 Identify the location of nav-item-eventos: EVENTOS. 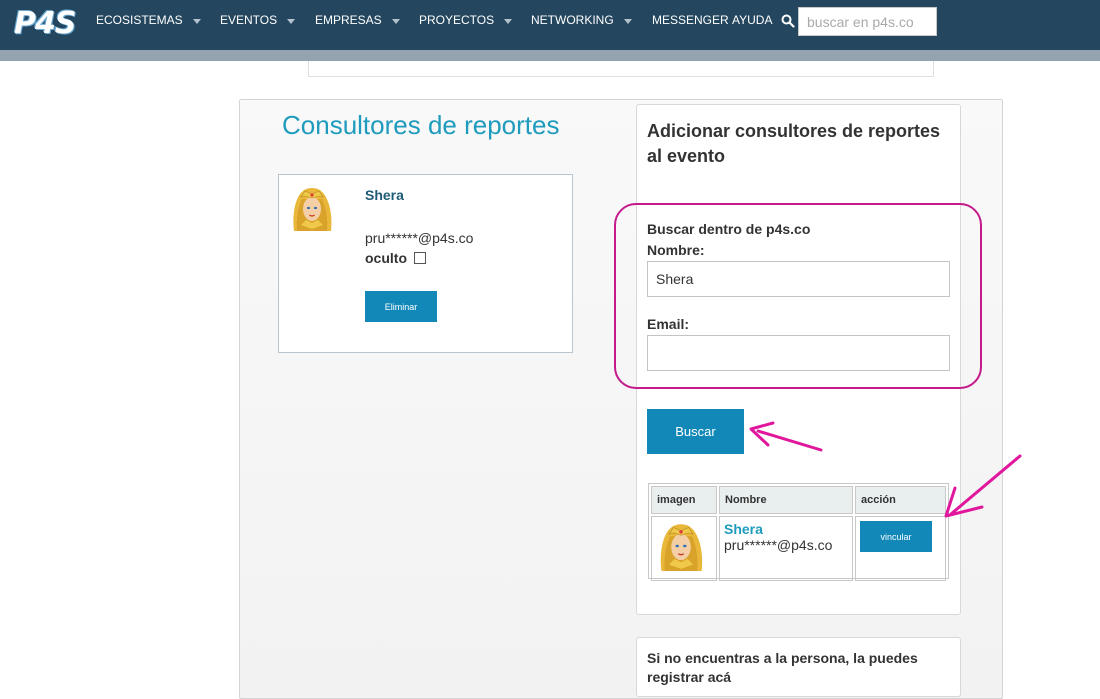
(258, 20).